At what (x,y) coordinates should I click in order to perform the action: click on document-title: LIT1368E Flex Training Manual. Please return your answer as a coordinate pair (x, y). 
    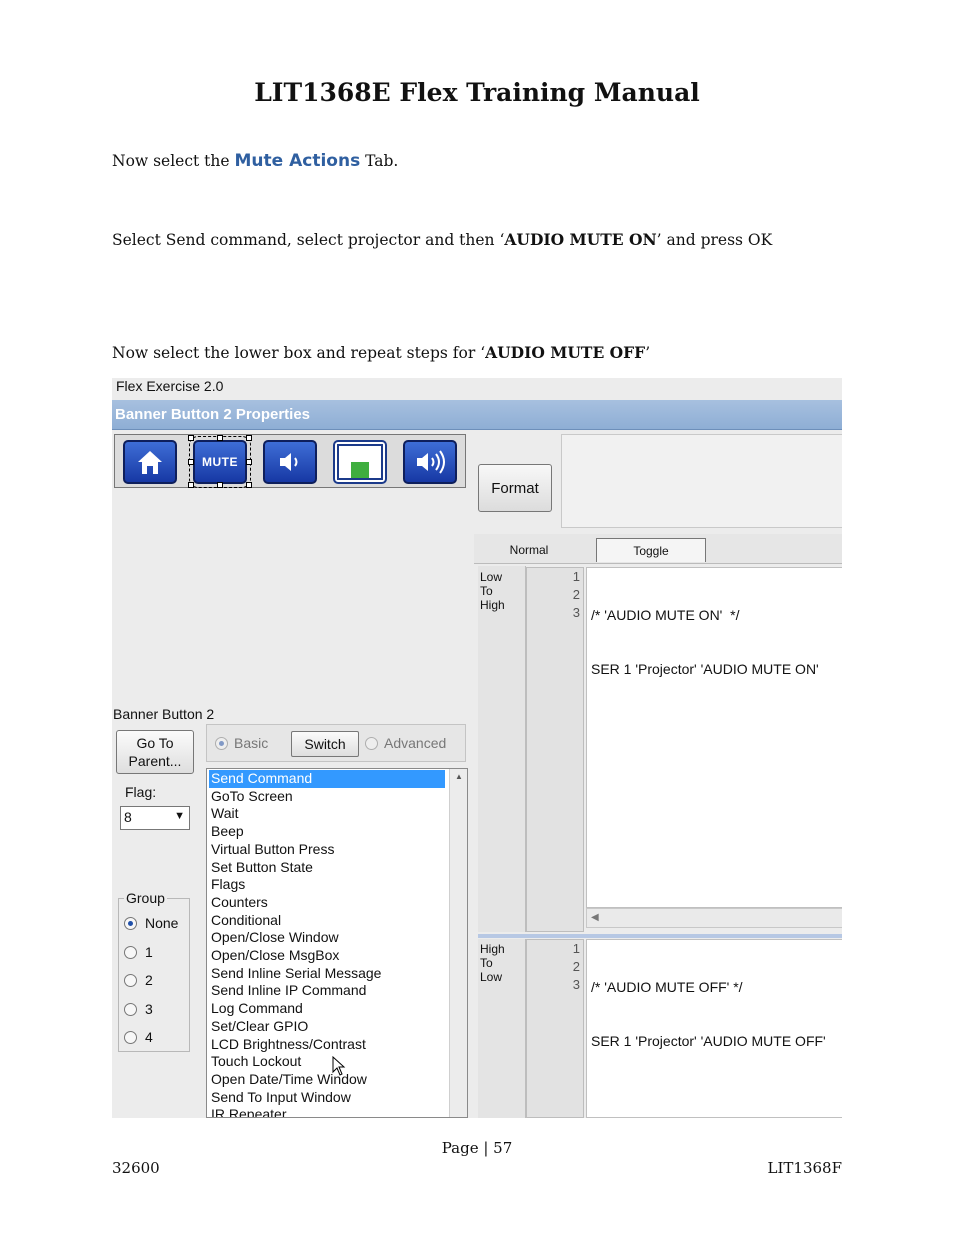
    Looking at the image, I should click on (477, 92).